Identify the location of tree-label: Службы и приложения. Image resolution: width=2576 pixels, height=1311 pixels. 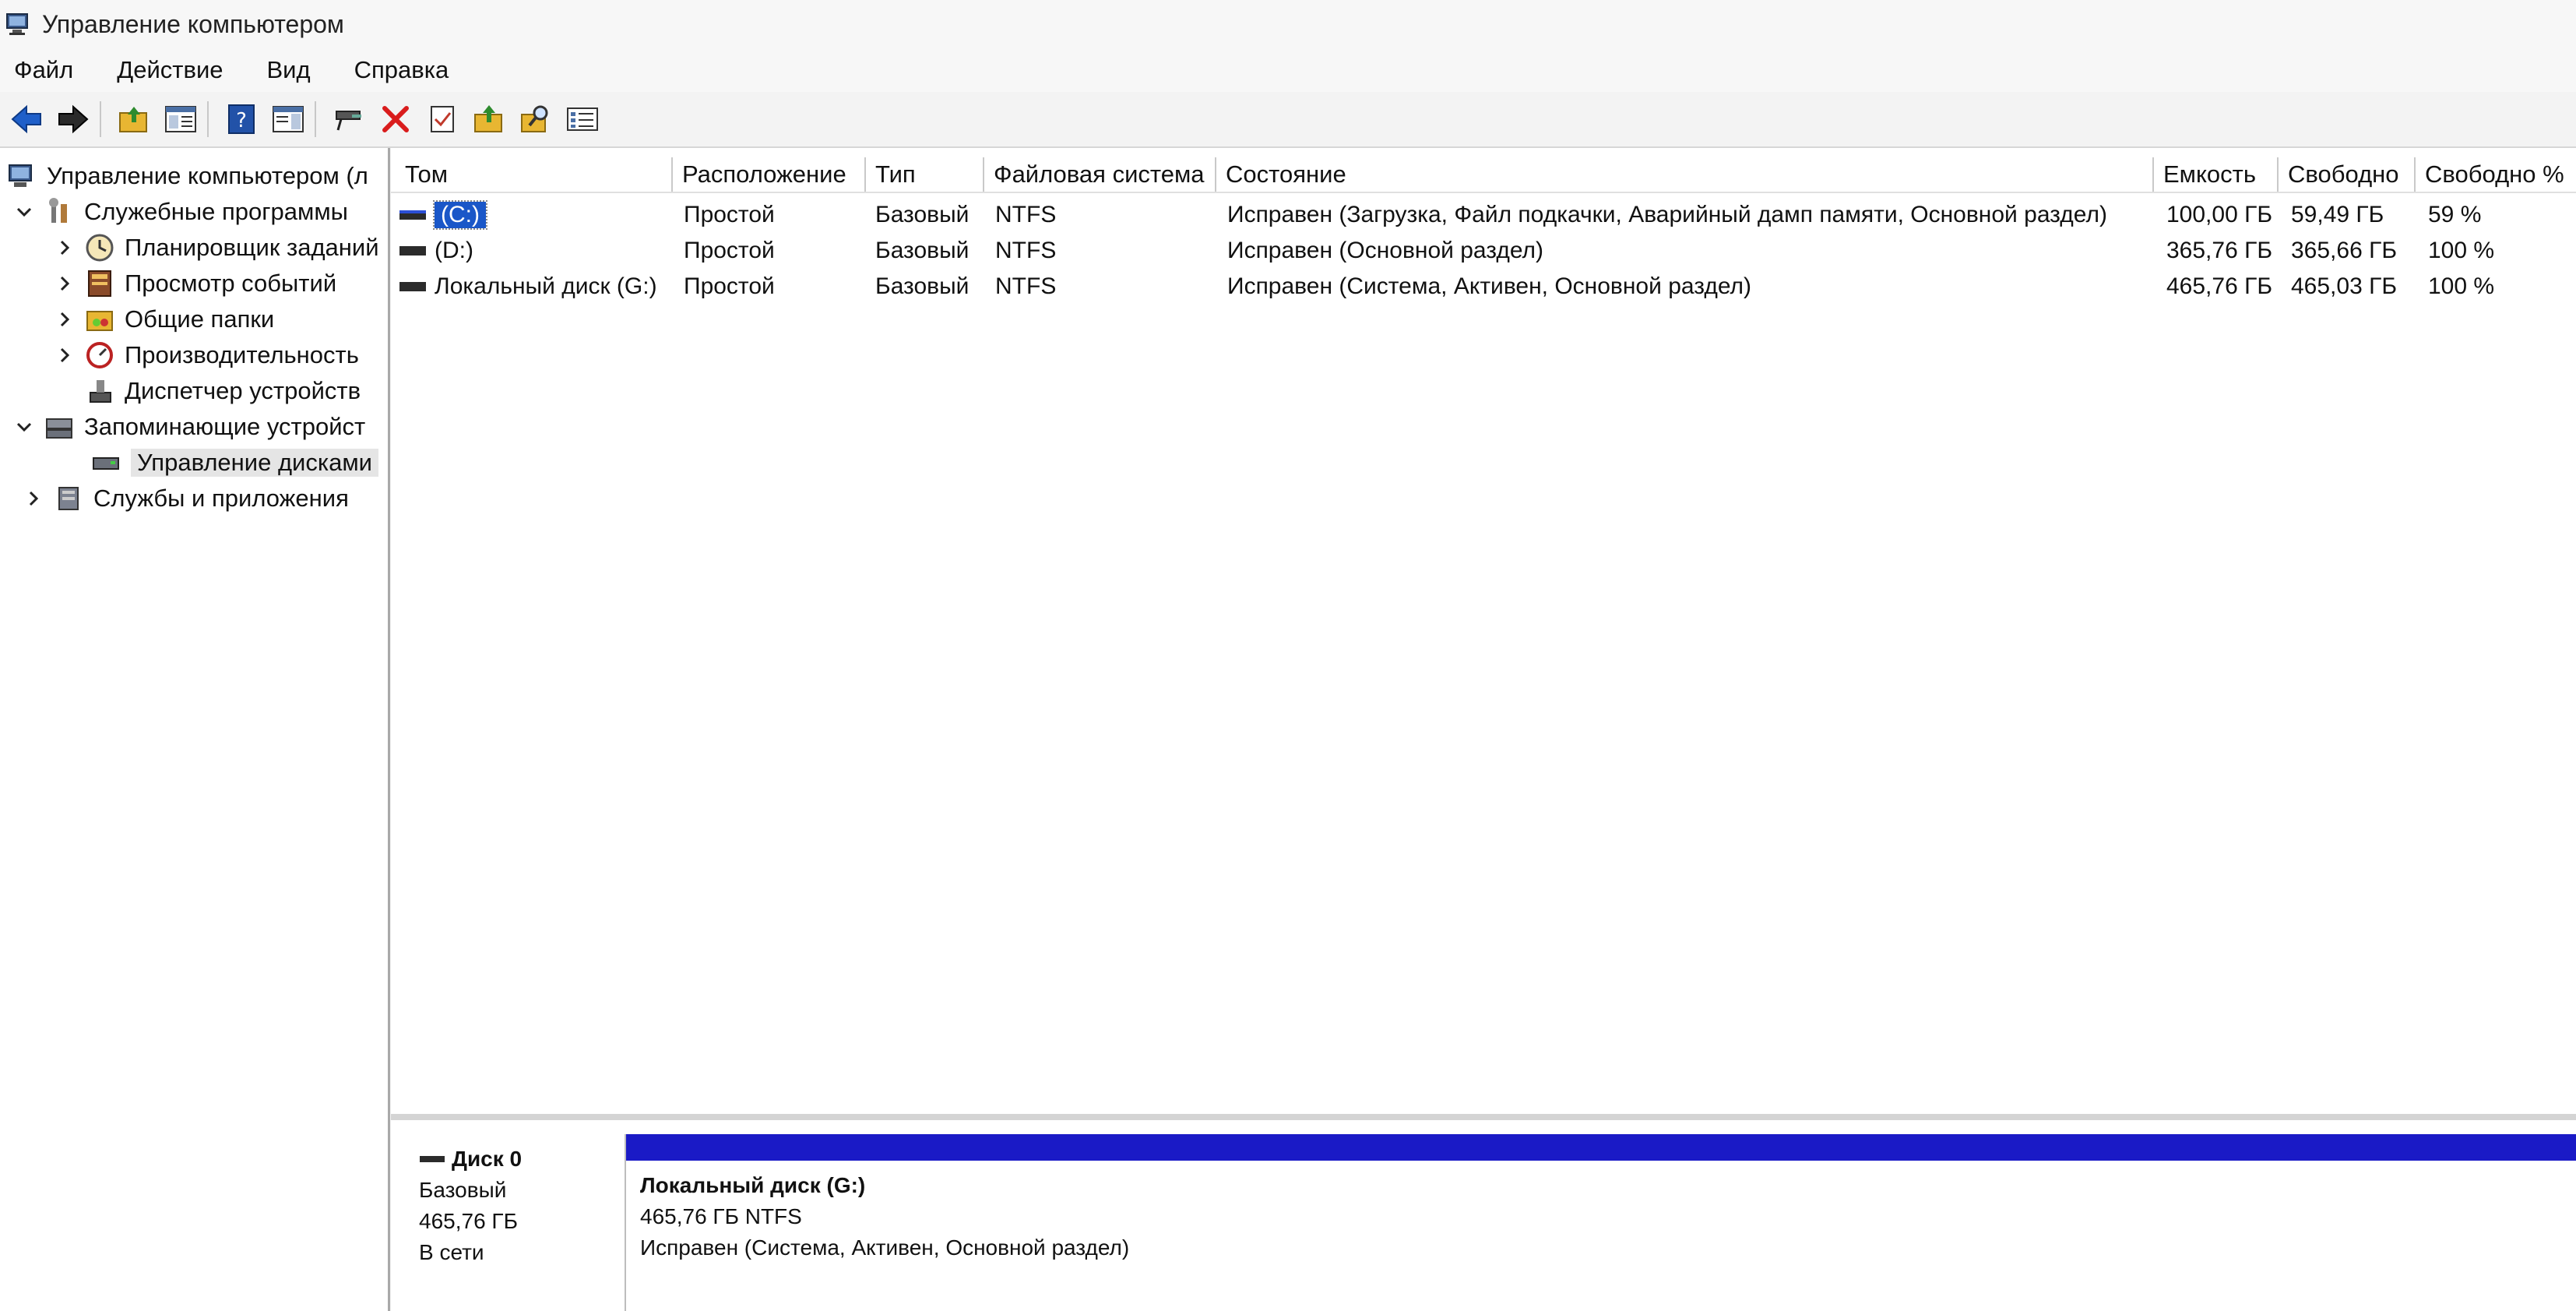
(221, 498).